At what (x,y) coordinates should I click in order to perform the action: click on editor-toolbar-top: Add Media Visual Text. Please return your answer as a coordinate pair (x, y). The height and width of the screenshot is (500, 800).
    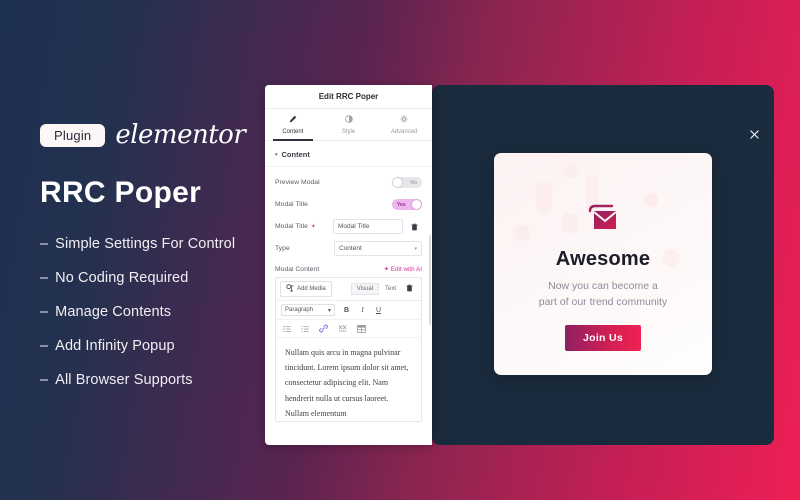
    Looking at the image, I should click on (348, 289).